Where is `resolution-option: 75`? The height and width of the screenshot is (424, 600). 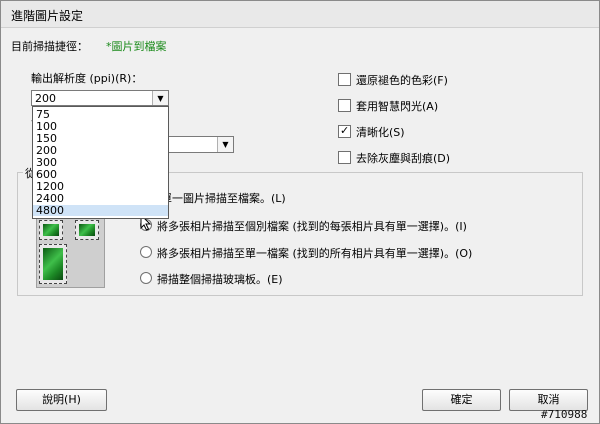
resolution-option: 75 is located at coordinates (43, 114).